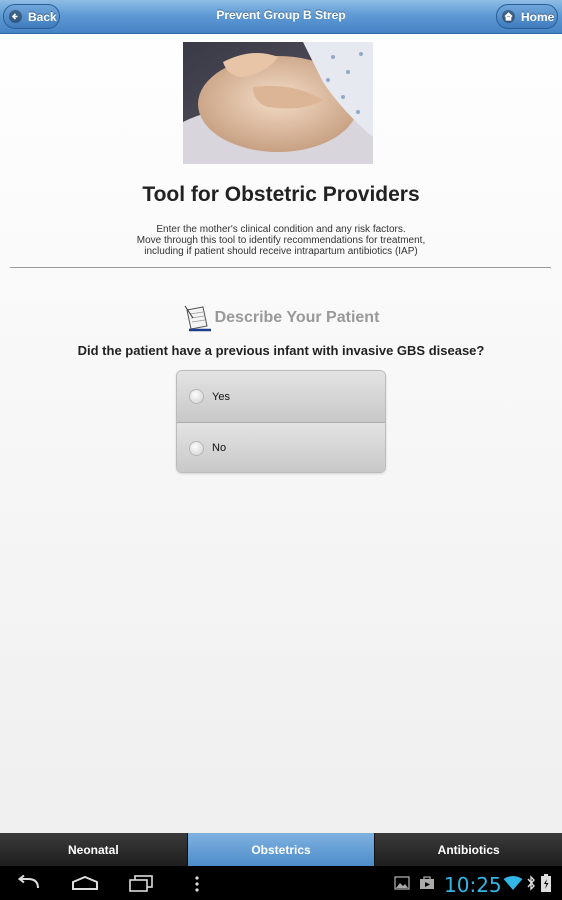 The image size is (562, 900). I want to click on answer-options: Yes No, so click(281, 421).